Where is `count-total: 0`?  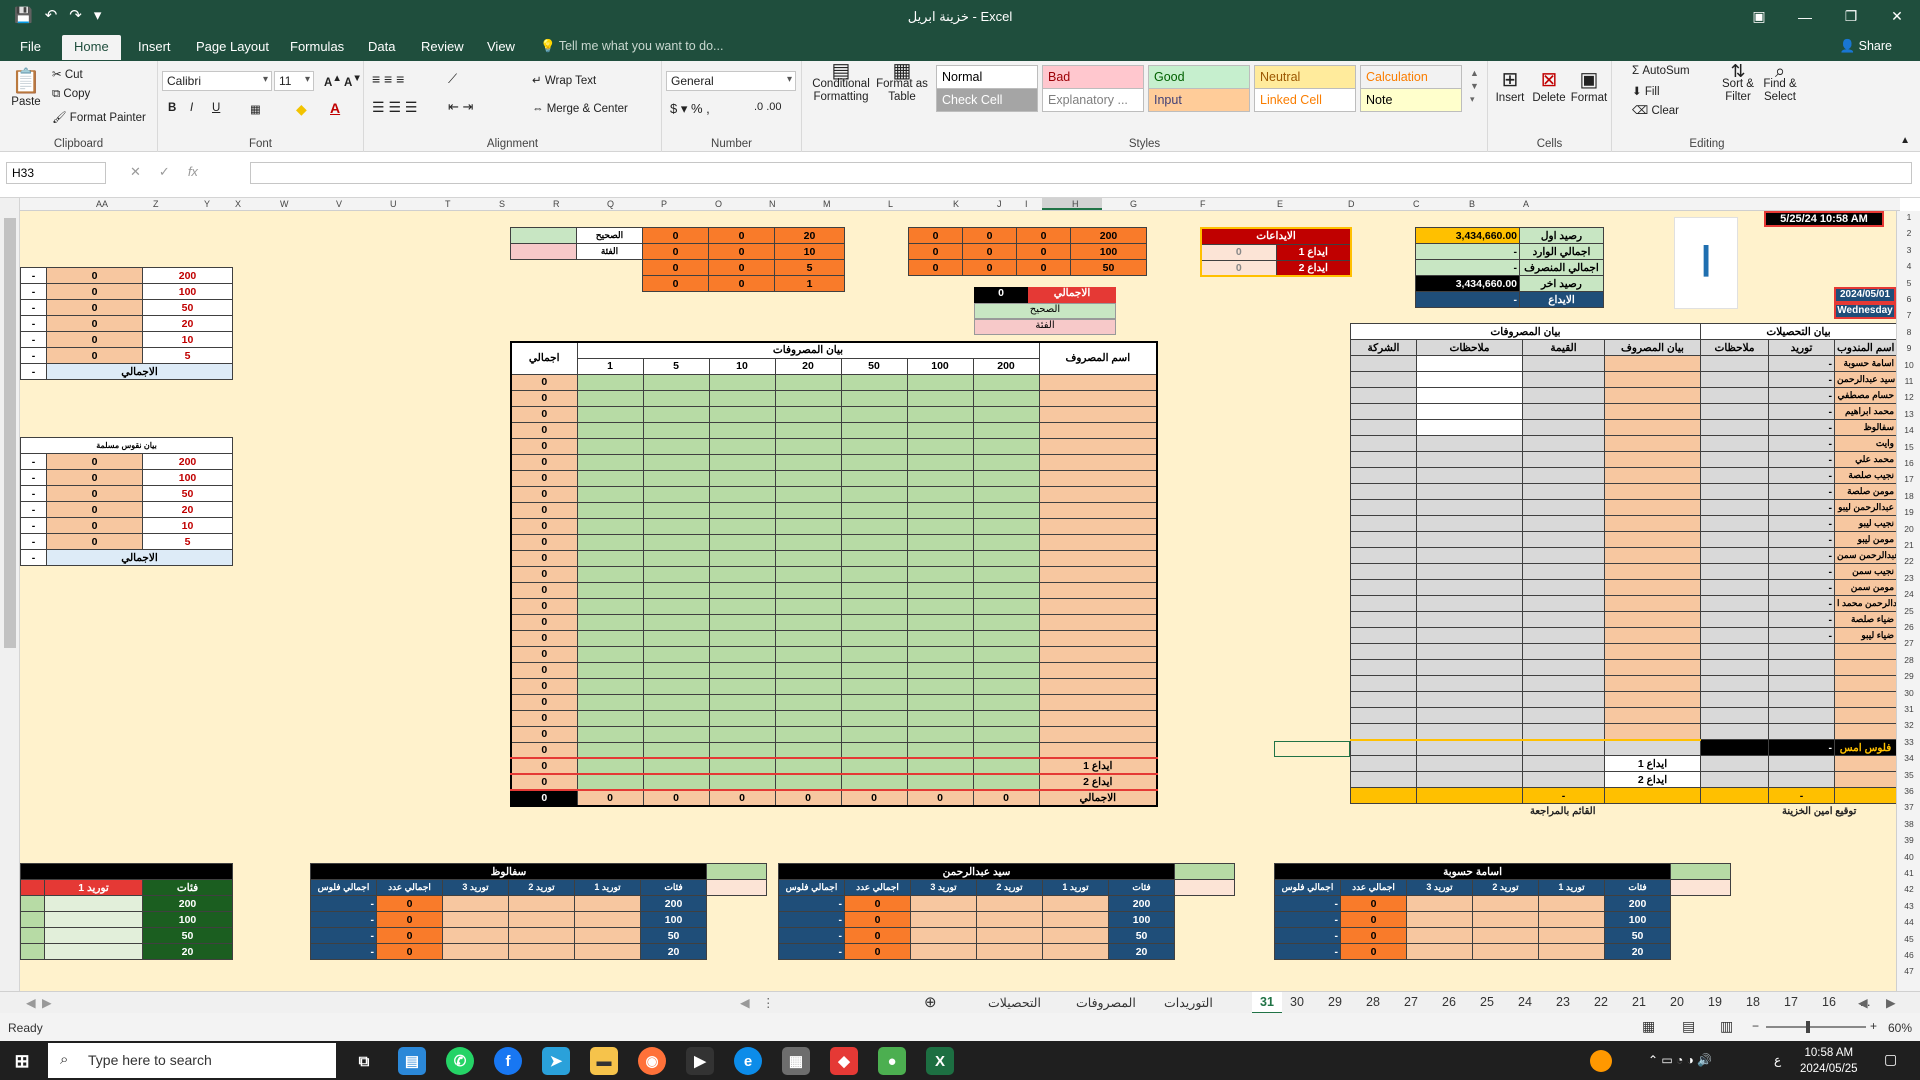
count-total: 0 is located at coordinates (877, 935).